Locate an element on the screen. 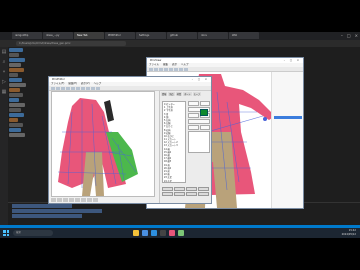  debug-icon: ▷ is located at coordinates (4, 82).